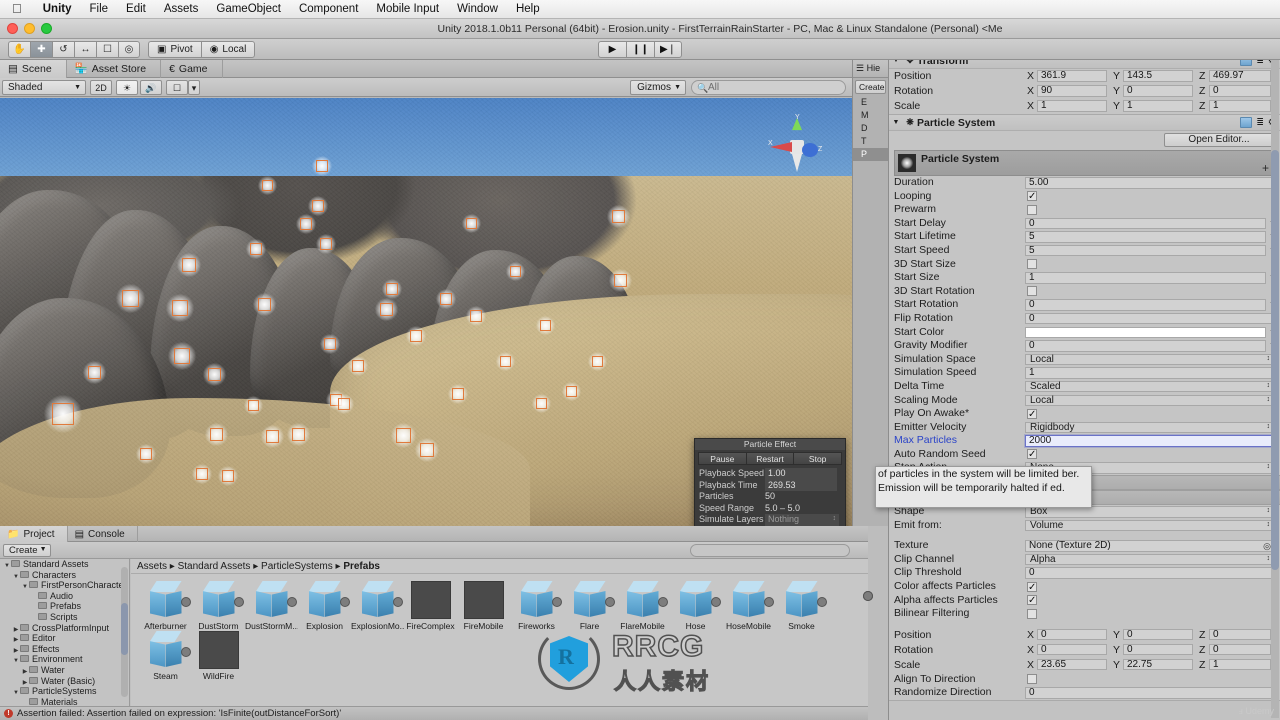  Describe the element at coordinates (297, 566) in the screenshot. I see `breadcrumb-particlesystems: ParticleSystems` at that location.